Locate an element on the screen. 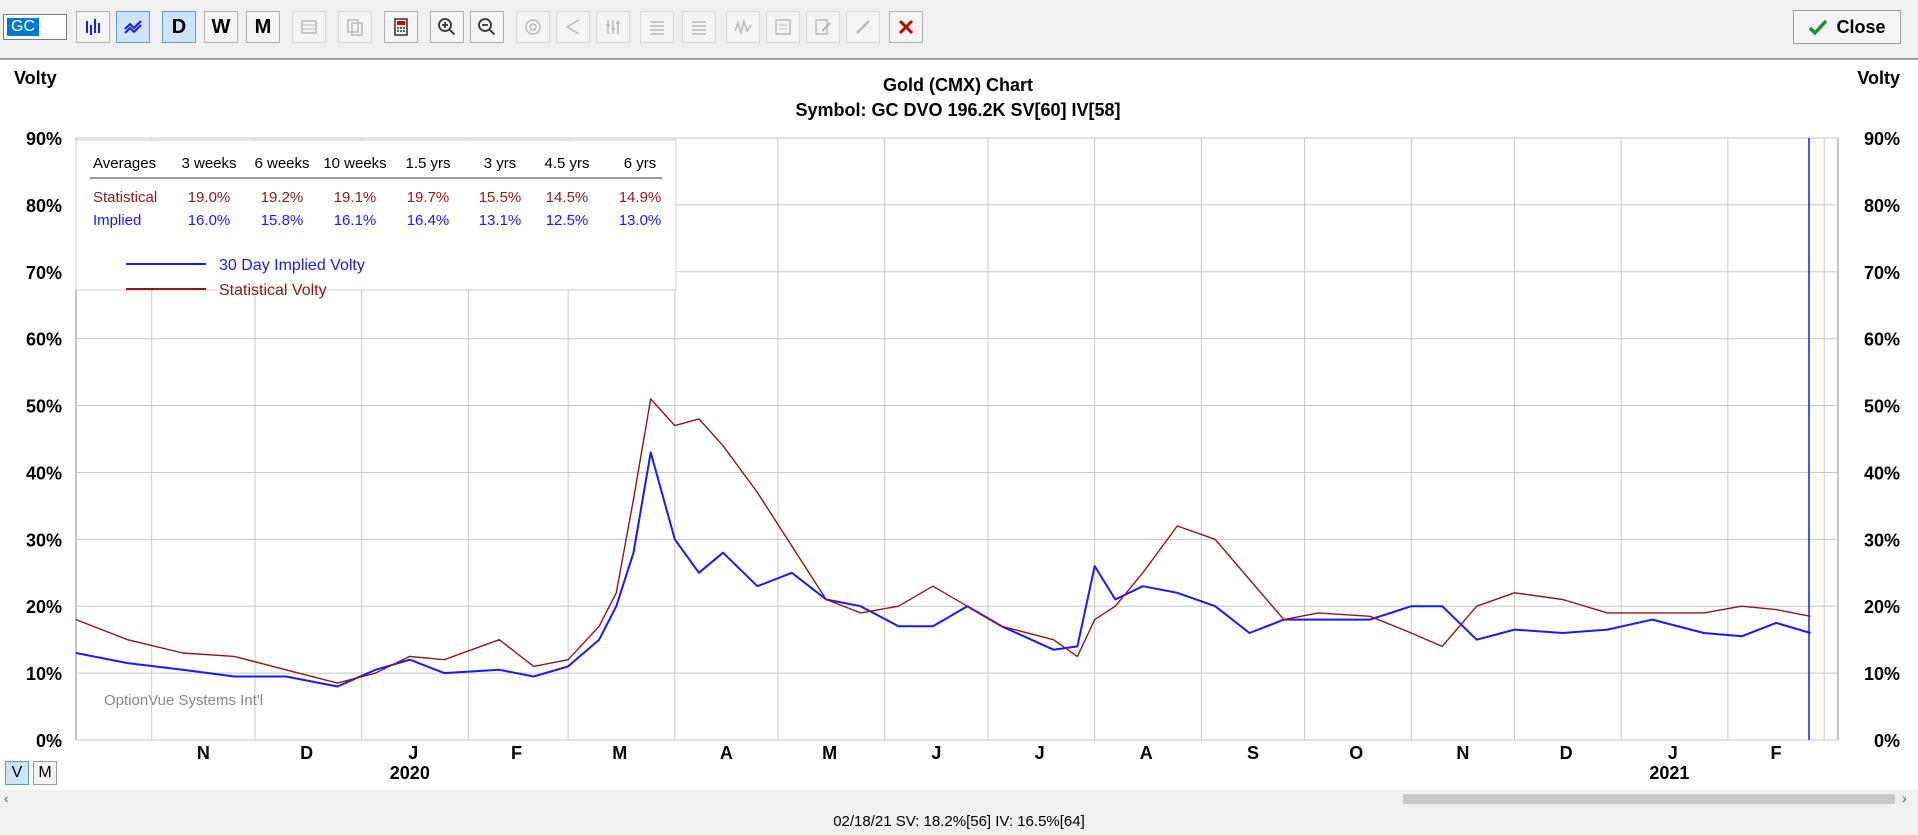 Image resolution: width=1918 pixels, height=835 pixels. table-header: 10 weeks is located at coordinates (354, 163).